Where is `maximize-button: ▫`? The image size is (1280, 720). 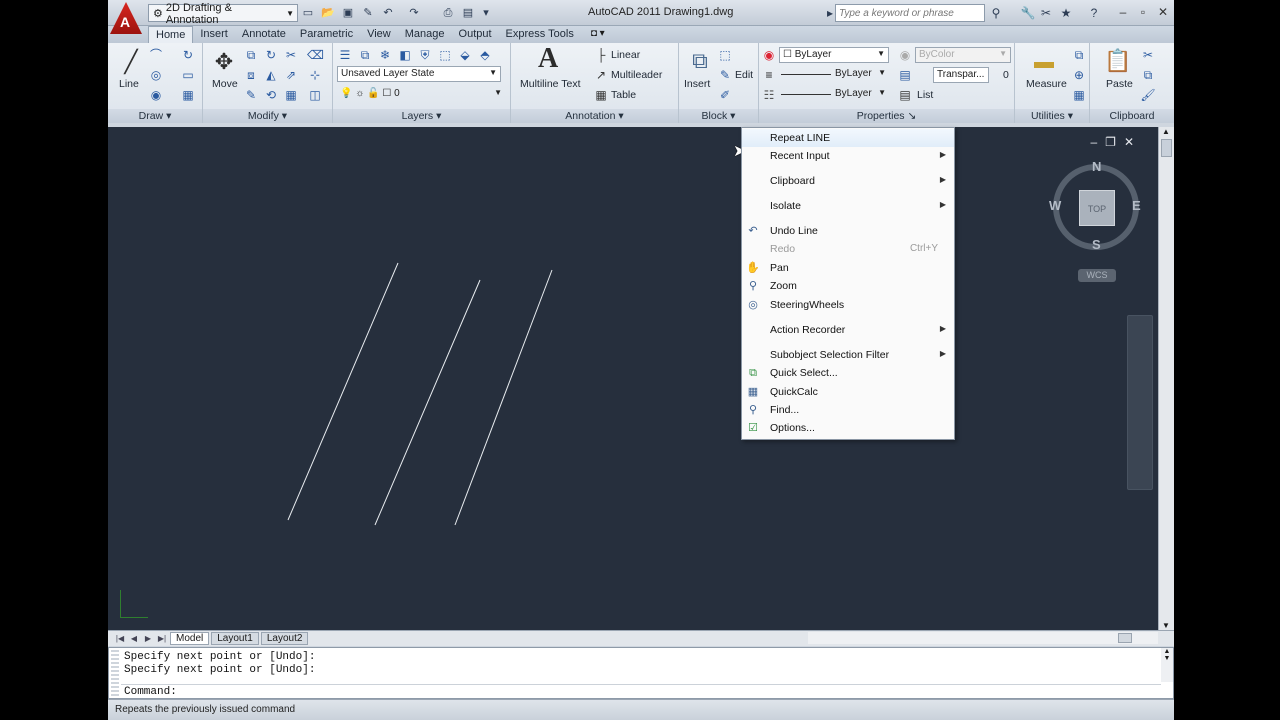 maximize-button: ▫ is located at coordinates (1143, 12).